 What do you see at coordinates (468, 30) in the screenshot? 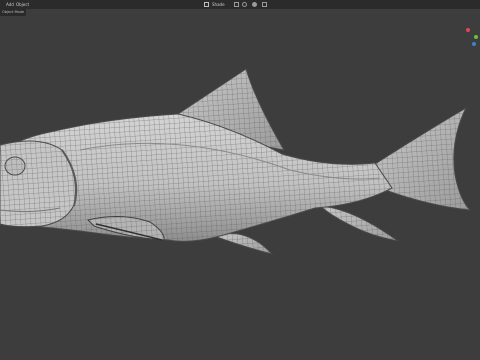
I see `gizmo-x-axis` at bounding box center [468, 30].